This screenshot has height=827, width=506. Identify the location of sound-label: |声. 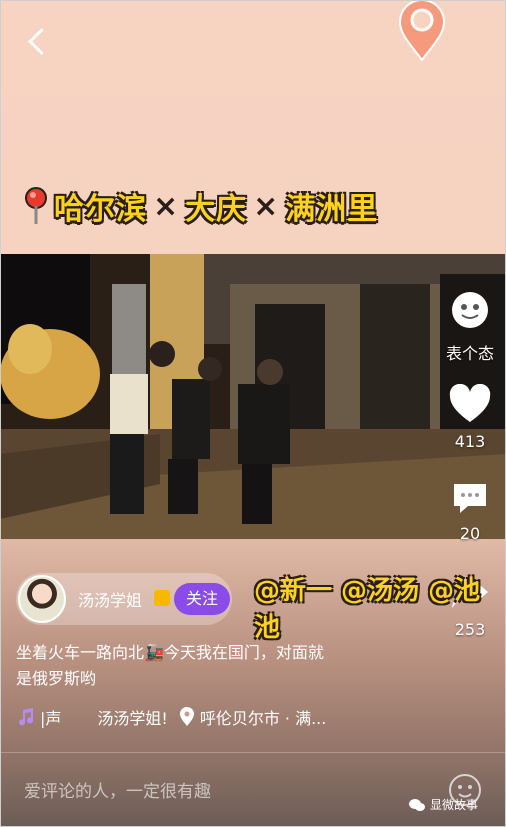
(50, 717).